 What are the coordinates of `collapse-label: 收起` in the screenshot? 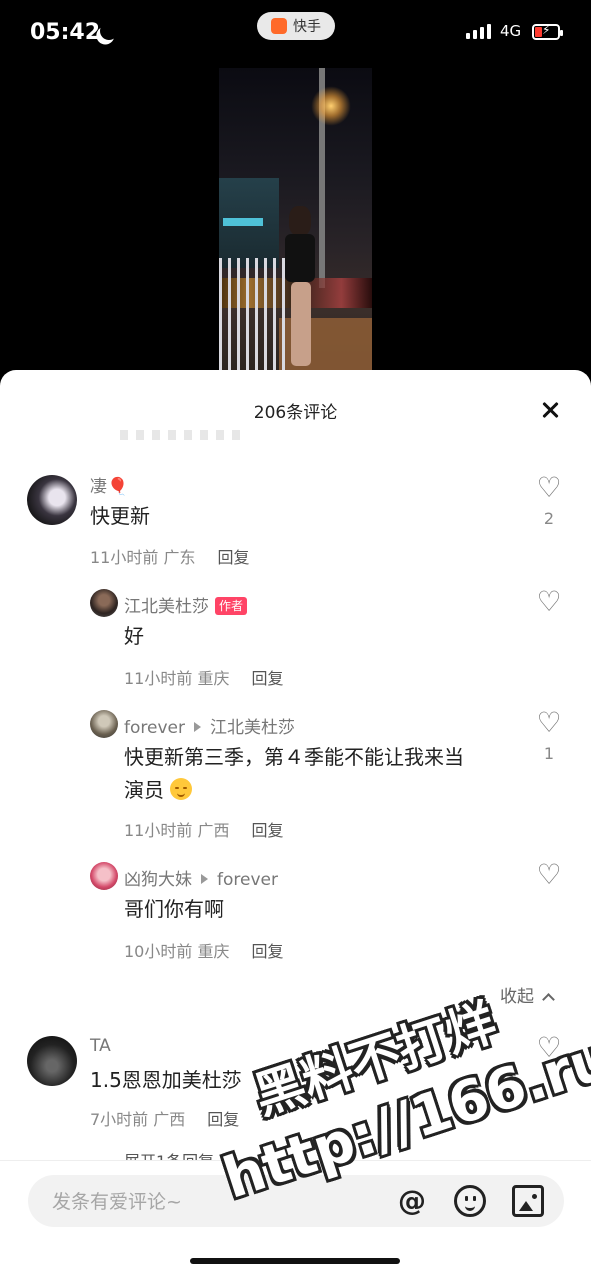 It's located at (517, 997).